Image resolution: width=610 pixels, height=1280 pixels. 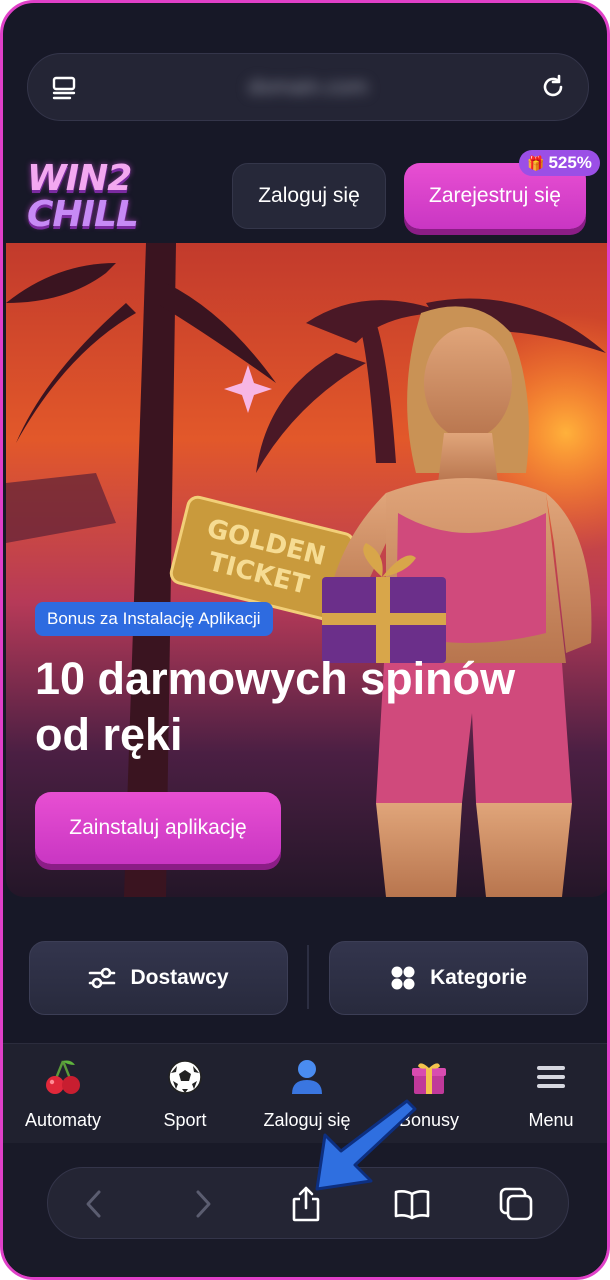 I want to click on chevron-right-icon, so click(x=203, y=1204).